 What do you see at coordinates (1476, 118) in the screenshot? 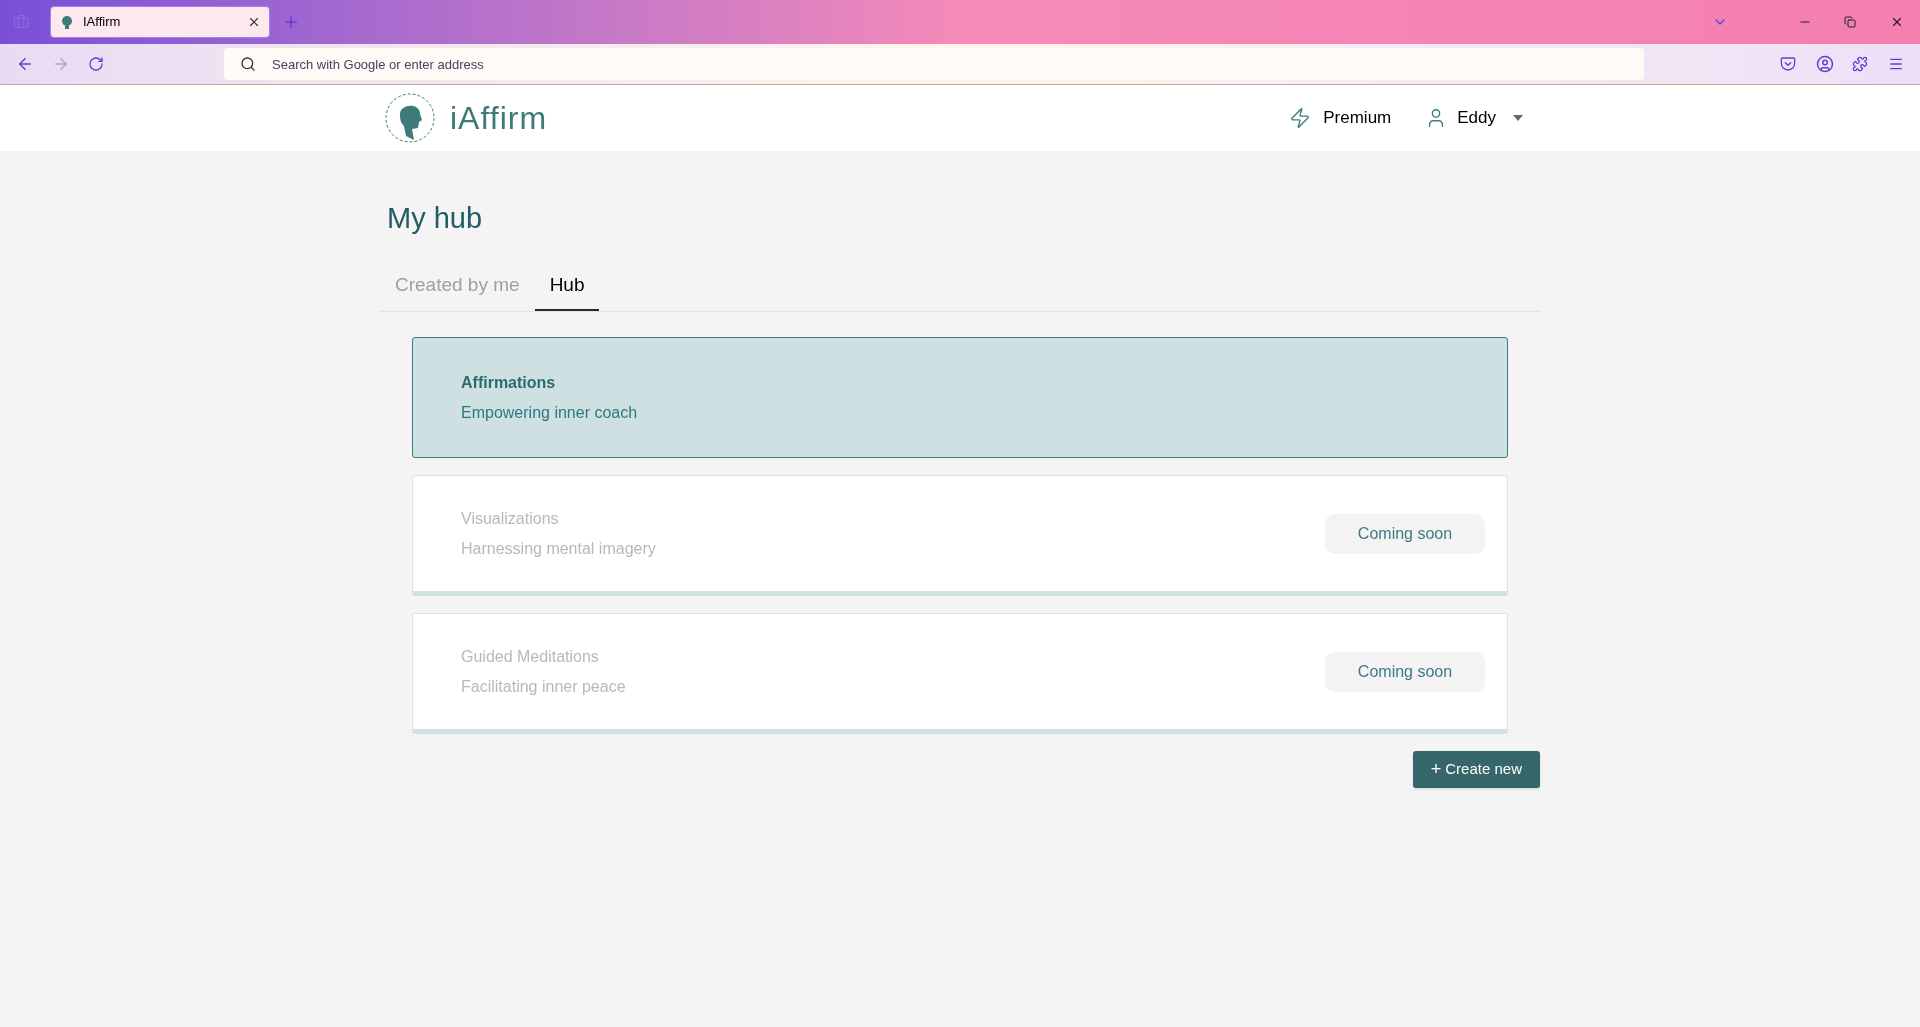
I see `user-menu: Eddy` at bounding box center [1476, 118].